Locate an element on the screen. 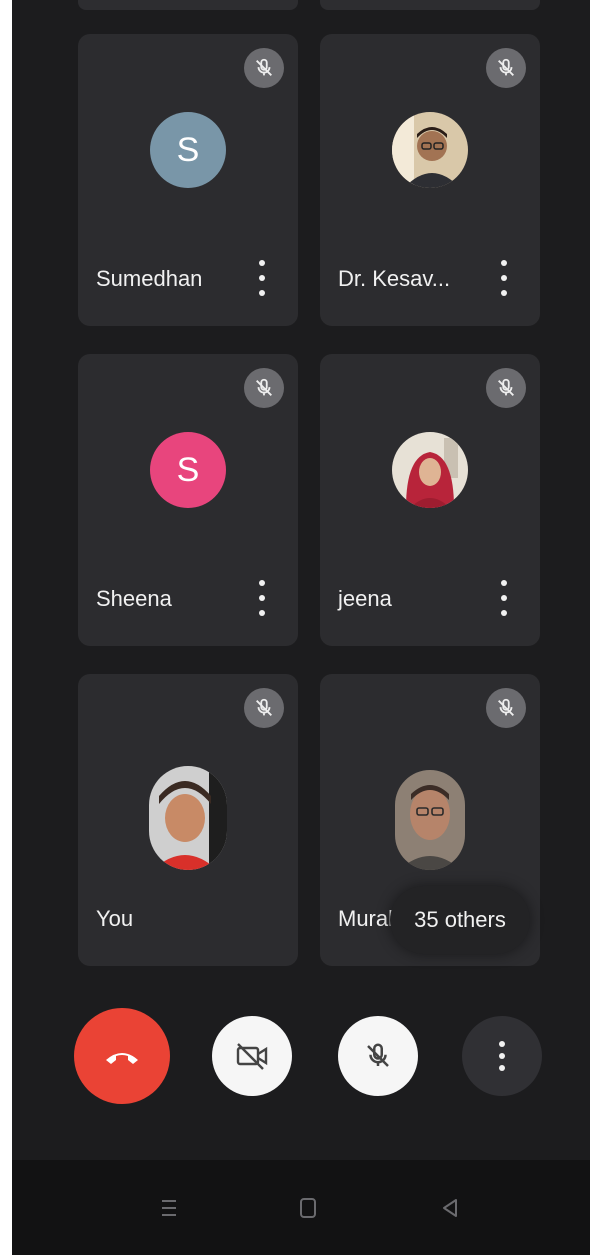 The width and height of the screenshot is (603, 1255). system-navigation-bar is located at coordinates (301, 1207).